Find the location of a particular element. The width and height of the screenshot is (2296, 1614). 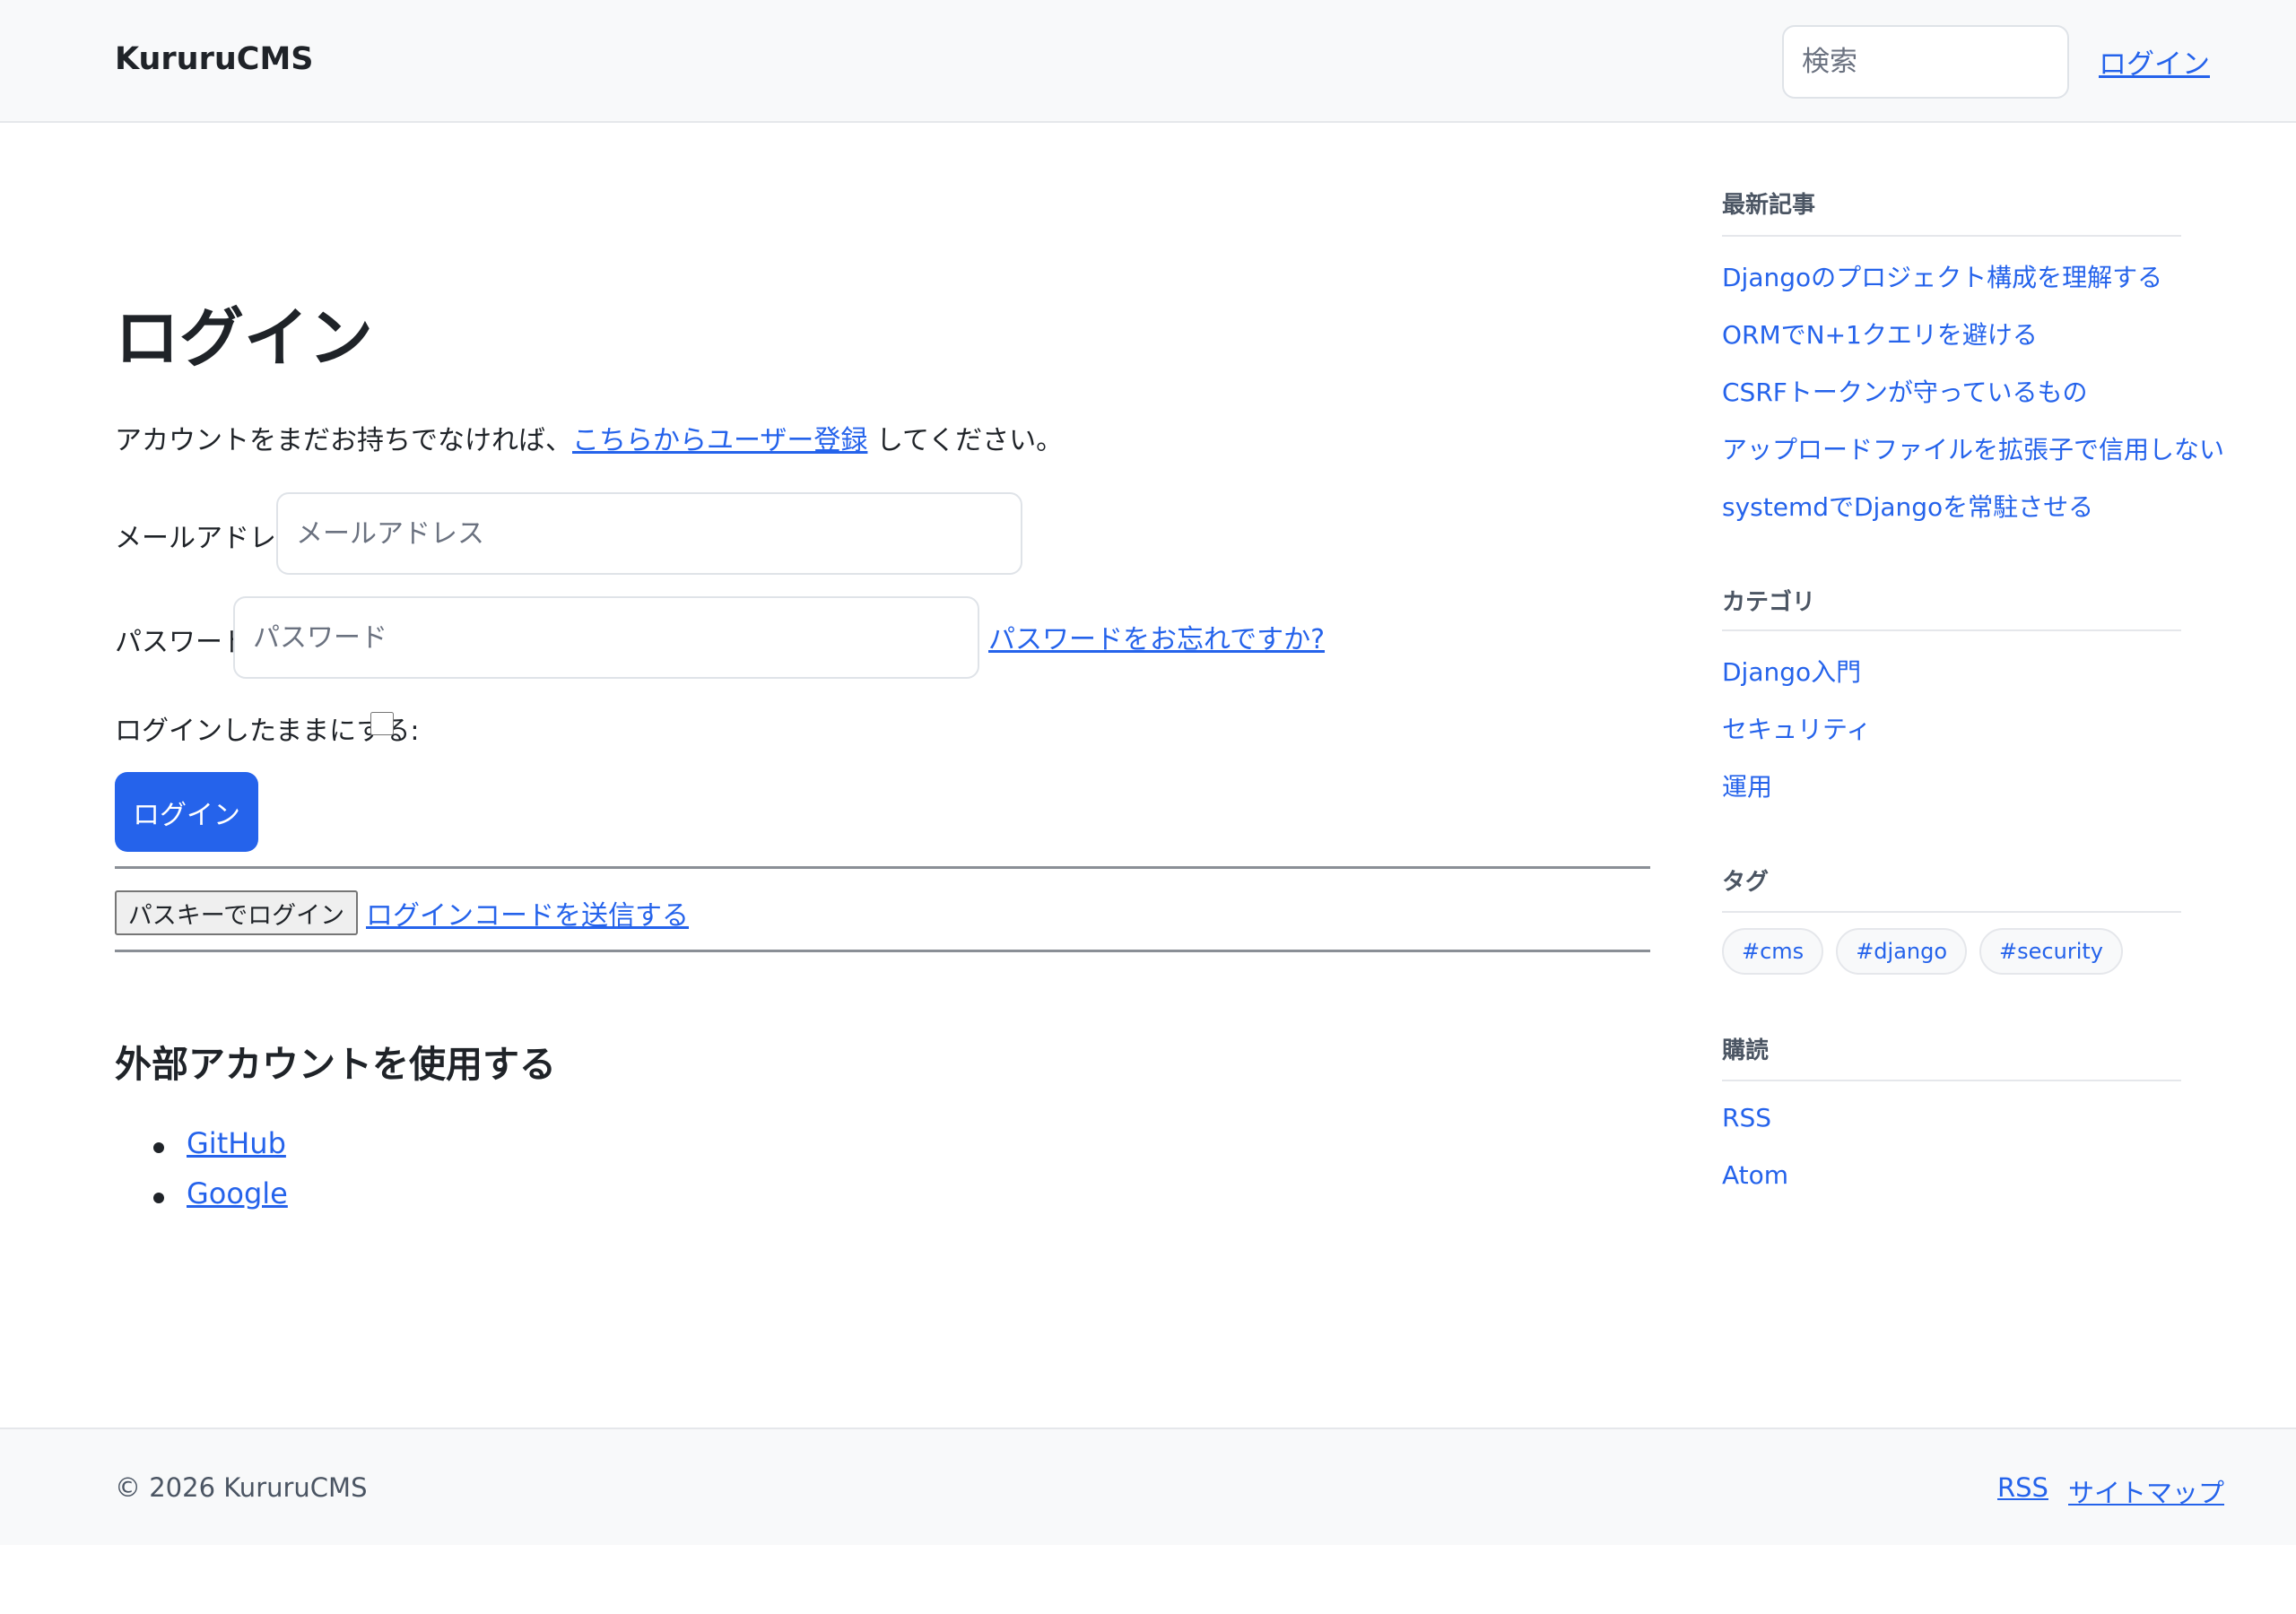

category-link: セキュリティ is located at coordinates (1796, 729).